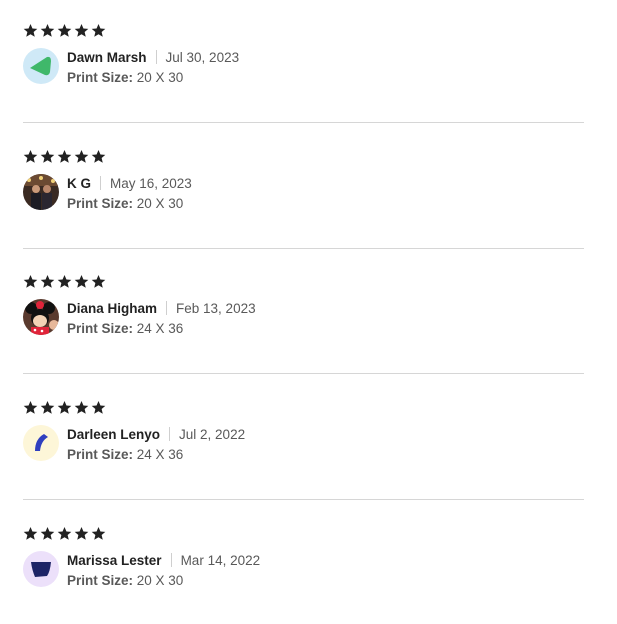  I want to click on review-date: Jul 30, 2023, so click(202, 57).